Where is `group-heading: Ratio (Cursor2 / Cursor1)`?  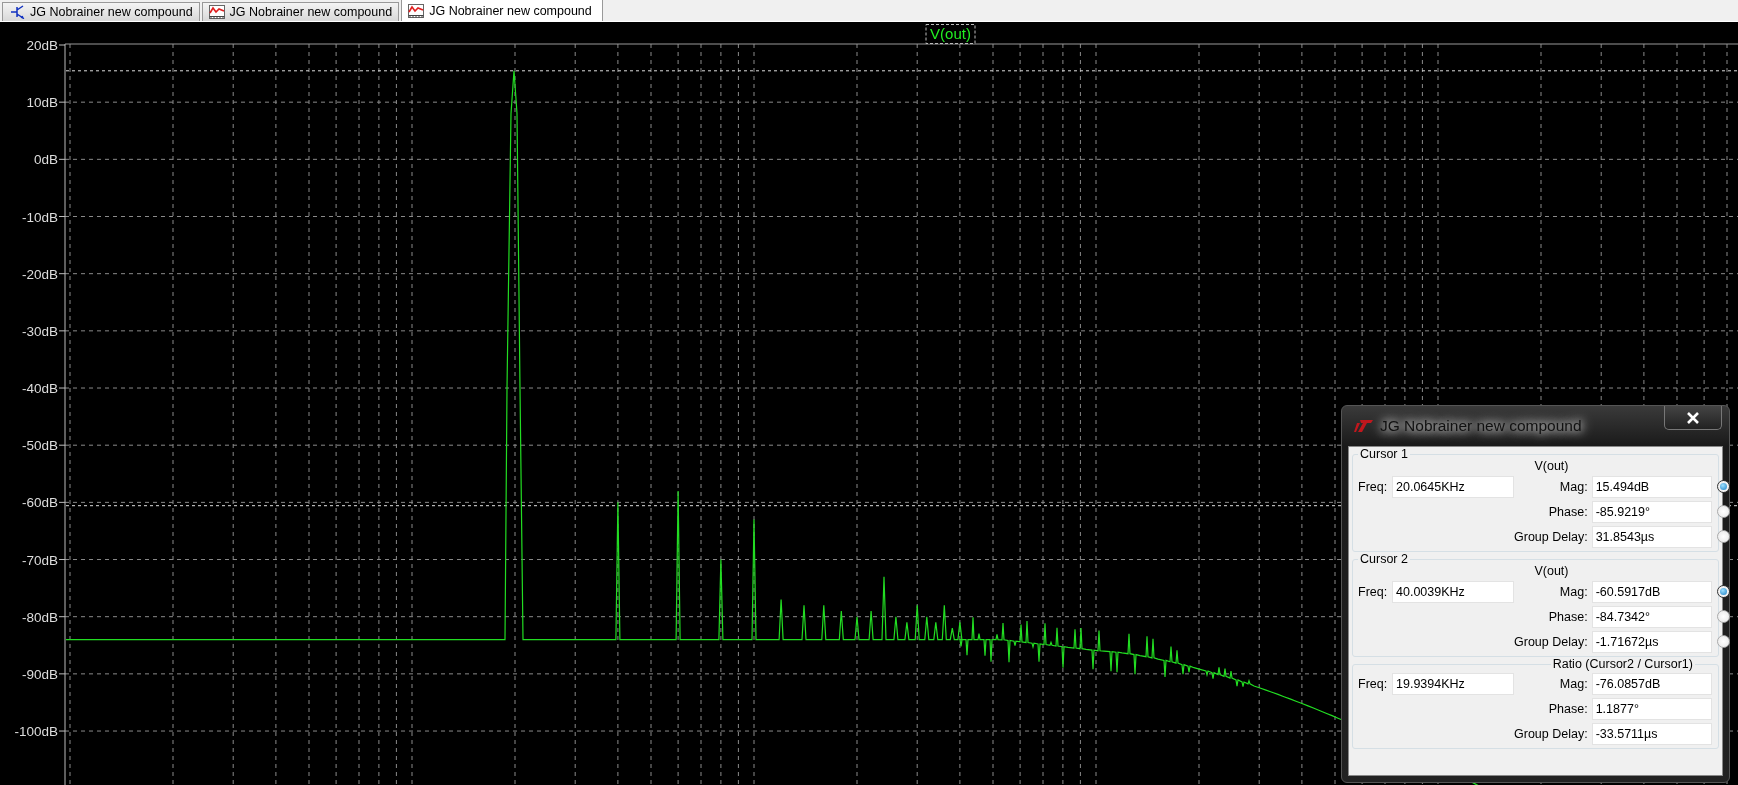
group-heading: Ratio (Cursor2 / Cursor1) is located at coordinates (1622, 664).